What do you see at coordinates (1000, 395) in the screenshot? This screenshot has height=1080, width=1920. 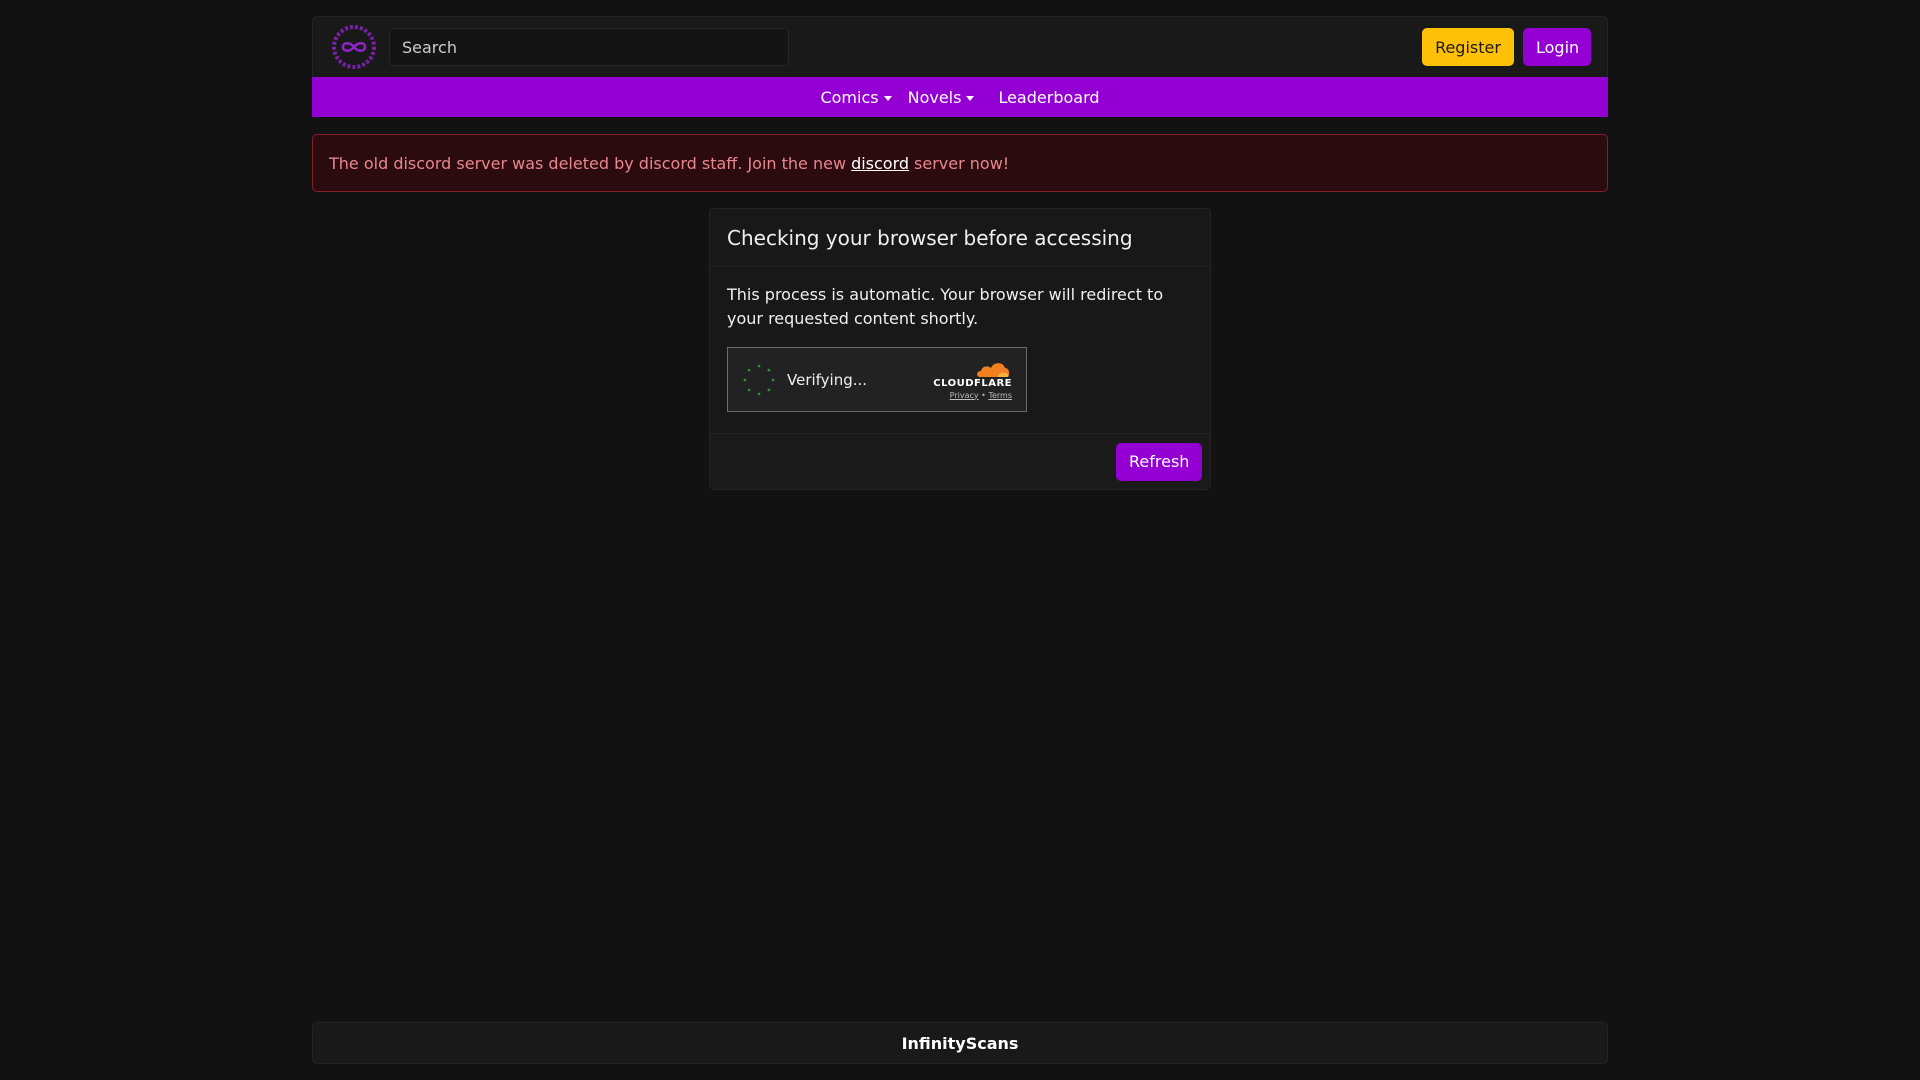 I see `terms-link: Terms` at bounding box center [1000, 395].